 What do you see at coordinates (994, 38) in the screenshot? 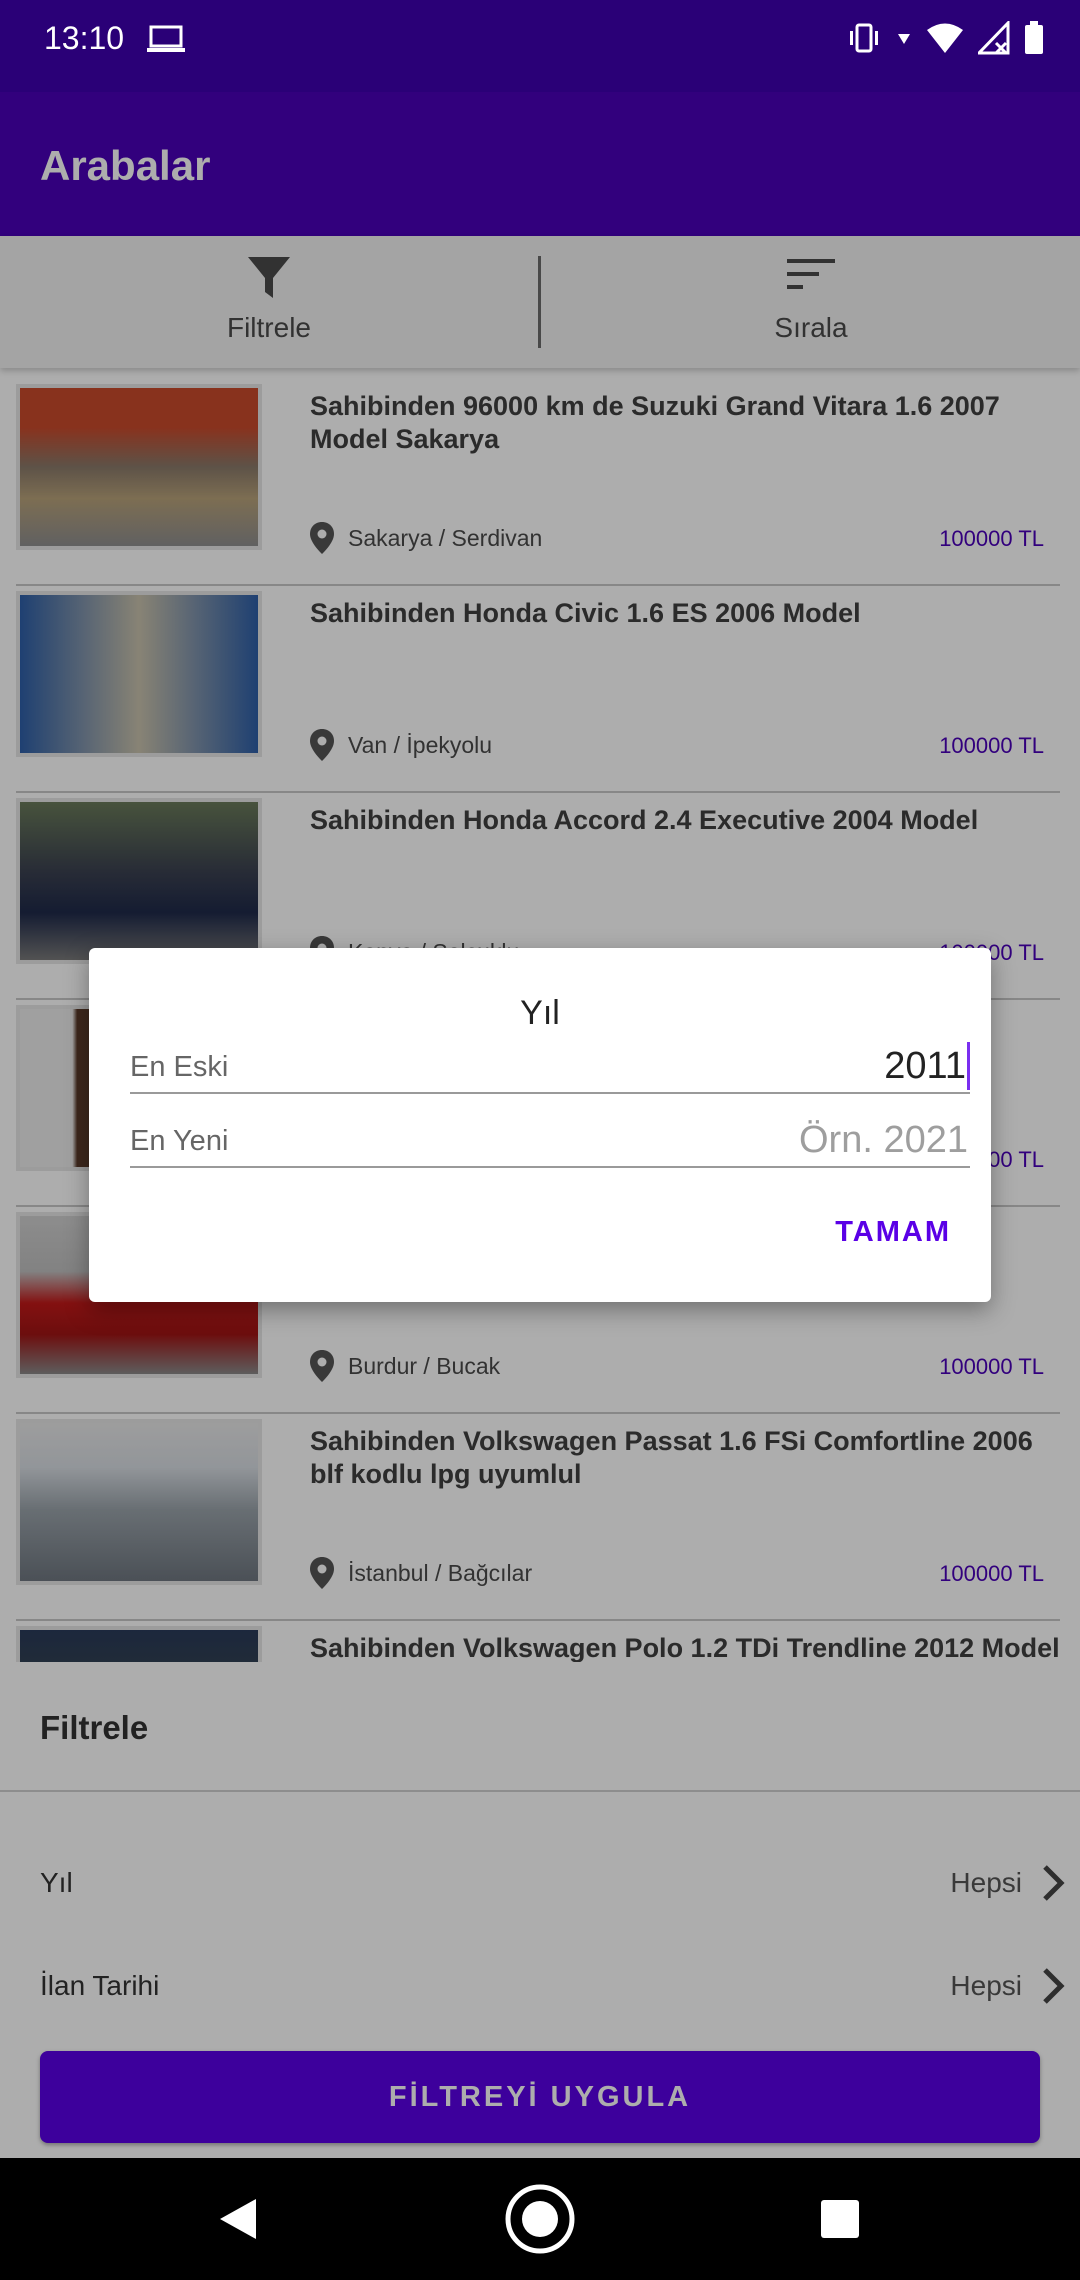
I see `signal-icon` at bounding box center [994, 38].